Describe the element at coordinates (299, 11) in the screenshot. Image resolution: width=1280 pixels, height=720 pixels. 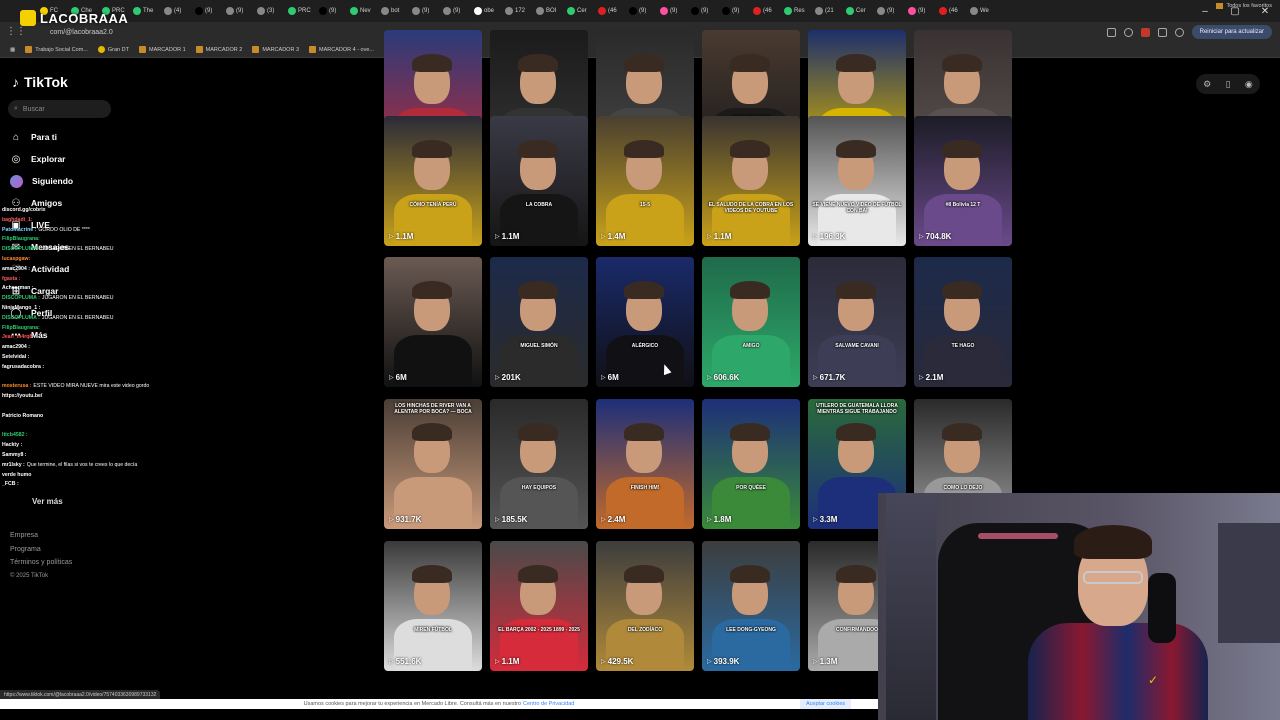
I see `browser-tab: PRC` at that location.